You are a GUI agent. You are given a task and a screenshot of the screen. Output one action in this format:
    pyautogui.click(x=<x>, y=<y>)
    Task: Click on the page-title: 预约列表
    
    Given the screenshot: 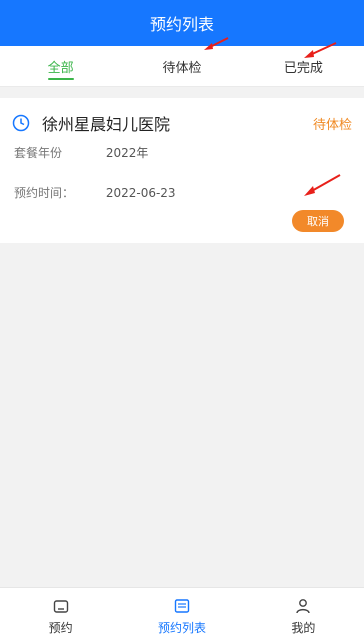 What is the action you would take?
    pyautogui.click(x=181, y=24)
    